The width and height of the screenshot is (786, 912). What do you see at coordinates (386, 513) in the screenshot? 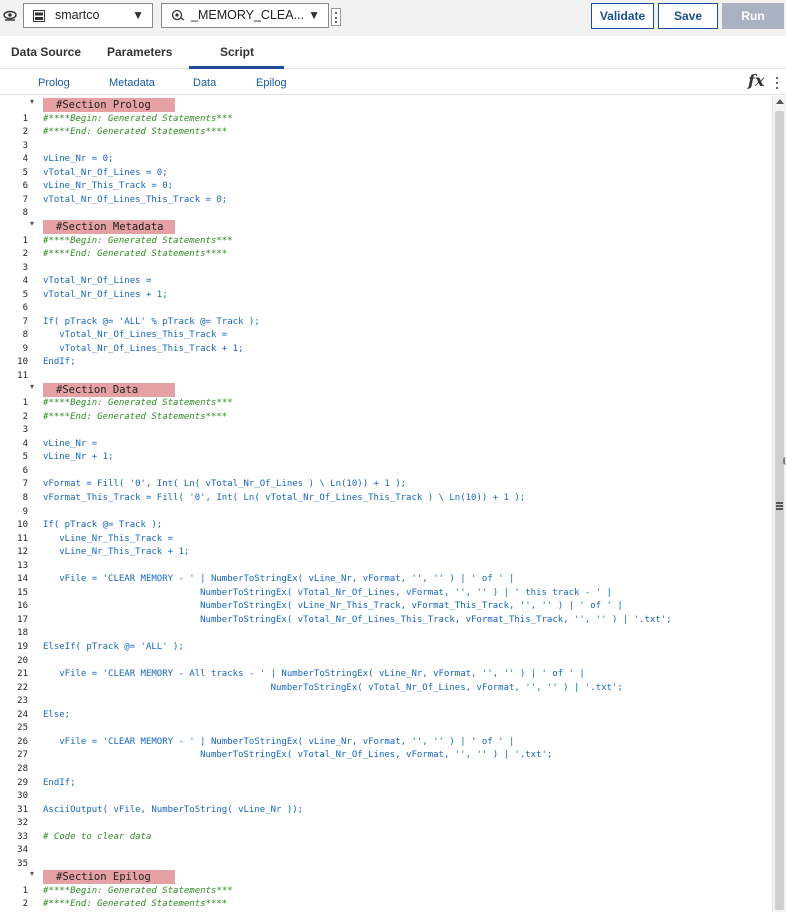
I see `code-line: 9` at bounding box center [386, 513].